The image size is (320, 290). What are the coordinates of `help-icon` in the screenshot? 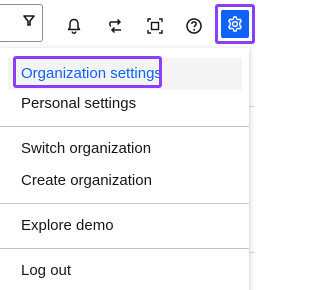 It's located at (194, 26).